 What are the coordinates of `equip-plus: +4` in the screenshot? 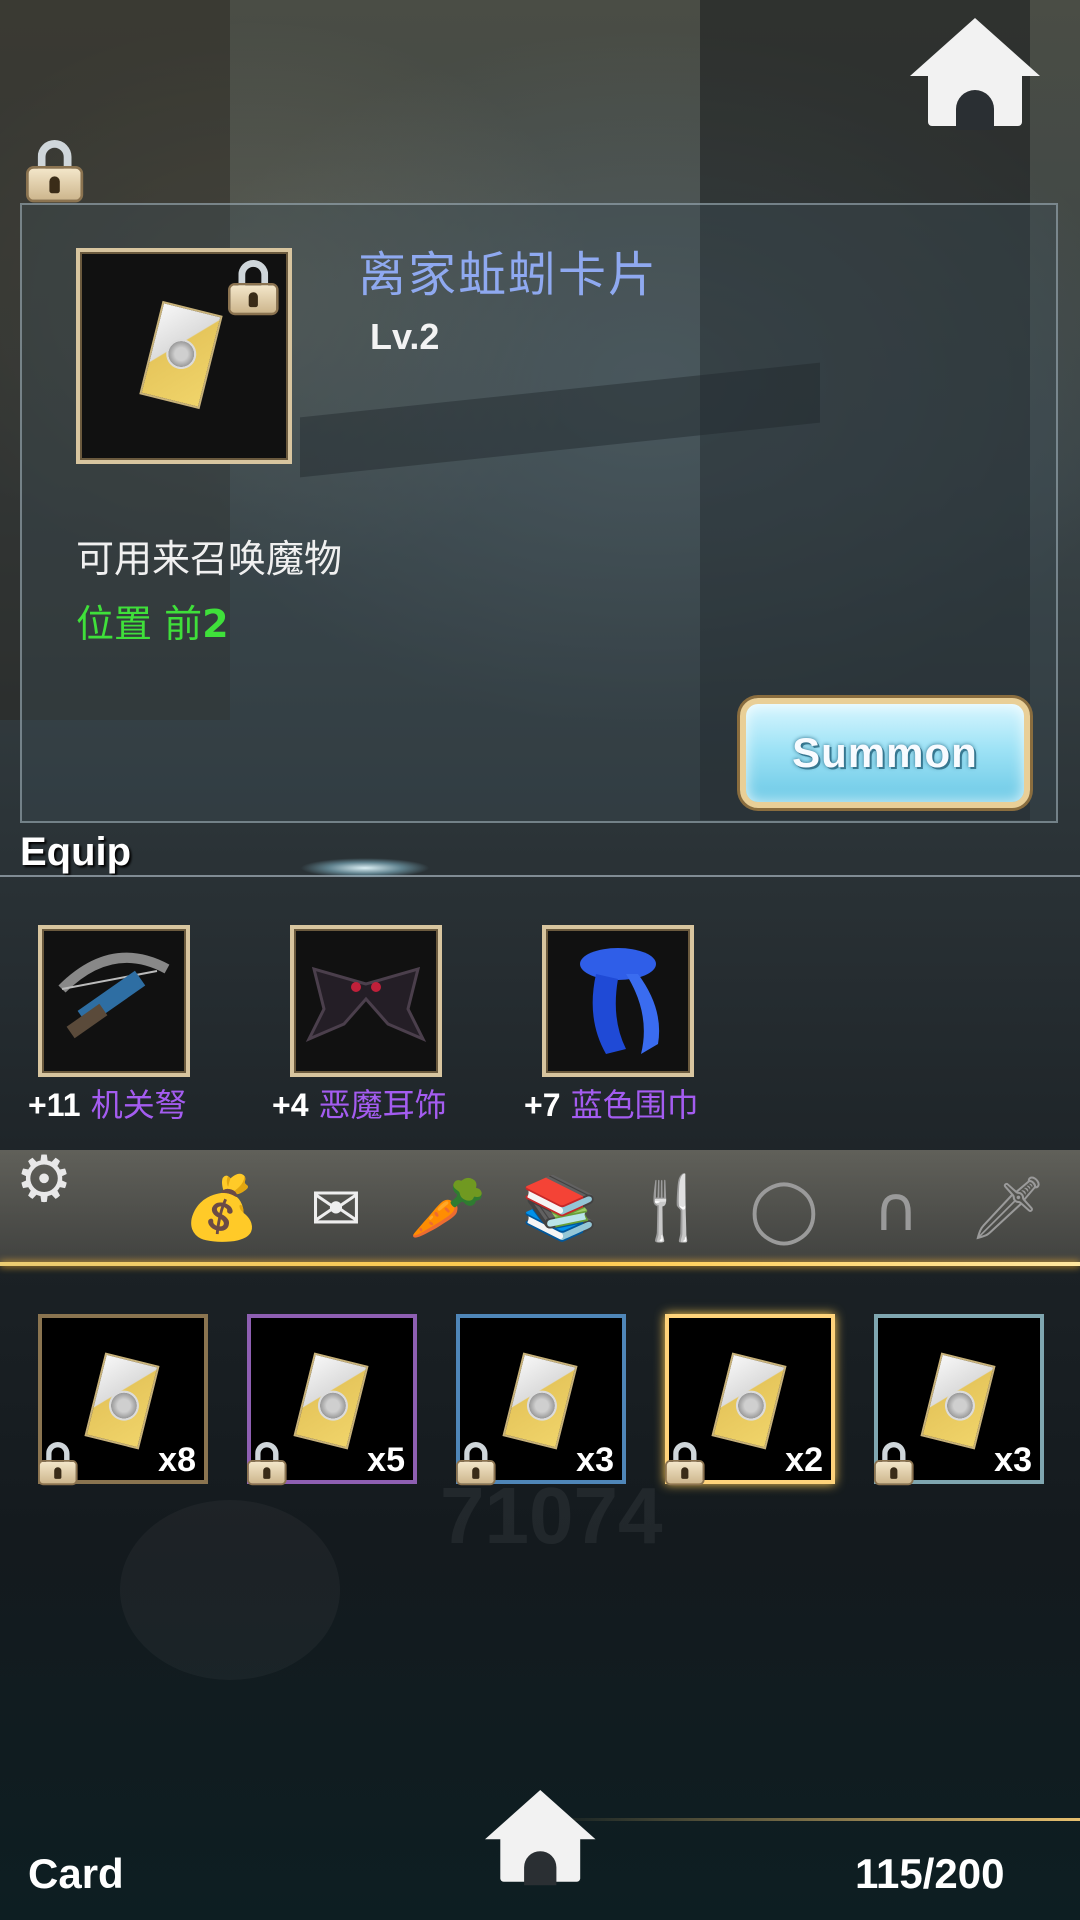 It's located at (290, 1105).